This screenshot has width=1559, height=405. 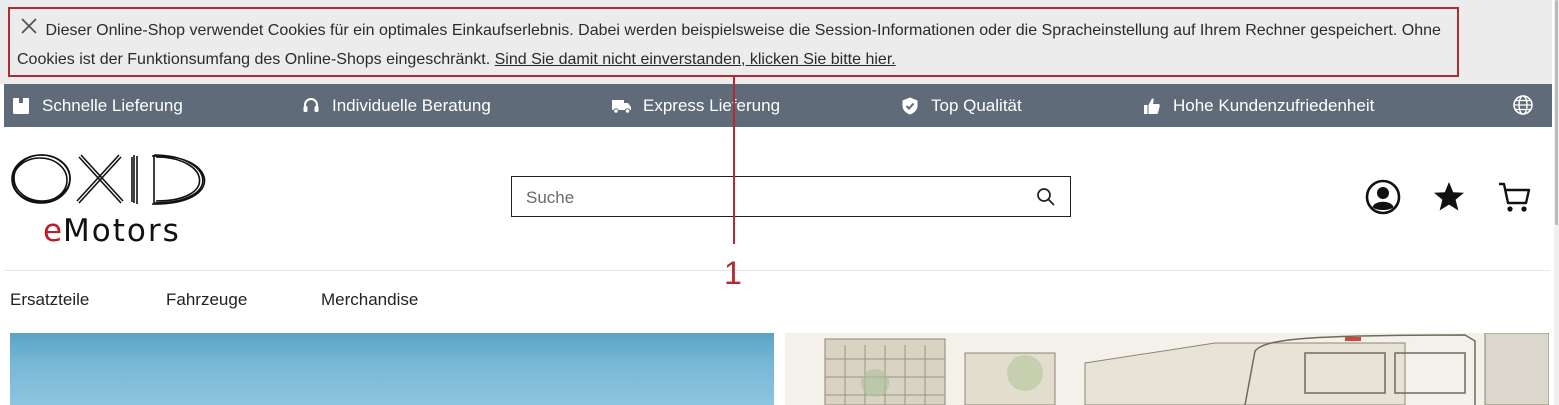 I want to click on search-icon, so click(x=1046, y=197).